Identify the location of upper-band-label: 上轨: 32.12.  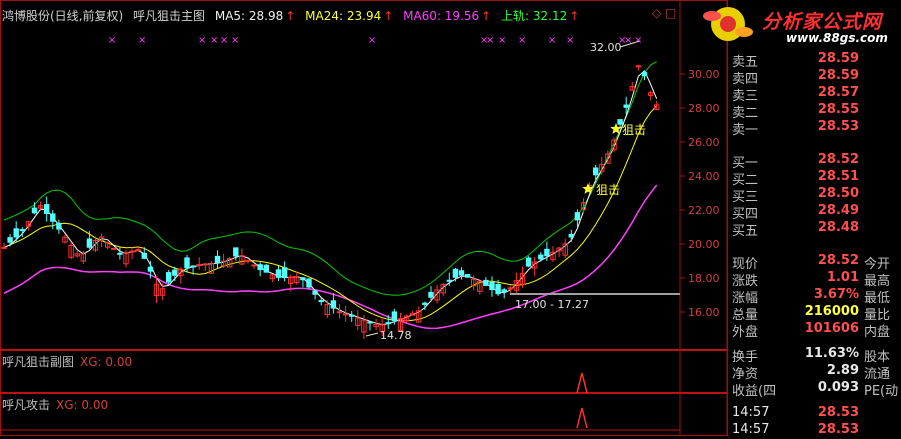
(534, 16).